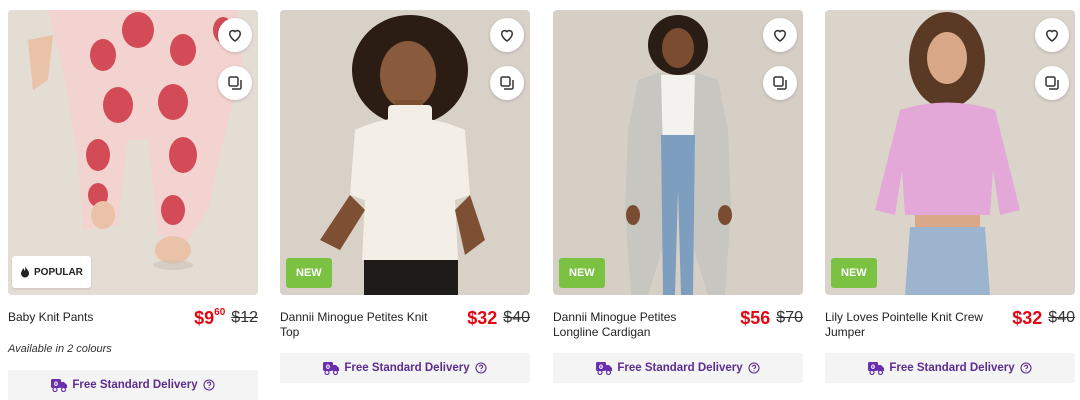  I want to click on badge-label: POPULAR, so click(58, 272).